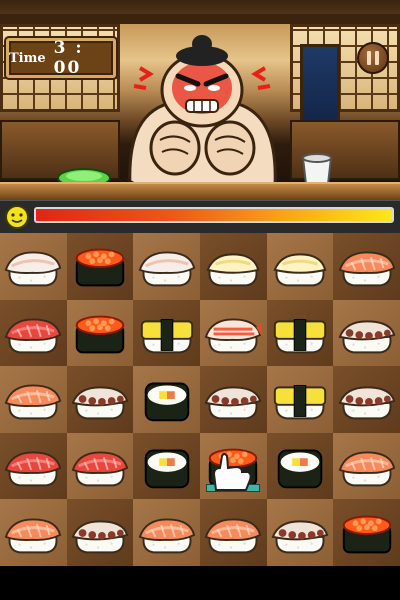 The width and height of the screenshot is (400, 600). Describe the element at coordinates (27, 58) in the screenshot. I see `timer-label: Time` at that location.